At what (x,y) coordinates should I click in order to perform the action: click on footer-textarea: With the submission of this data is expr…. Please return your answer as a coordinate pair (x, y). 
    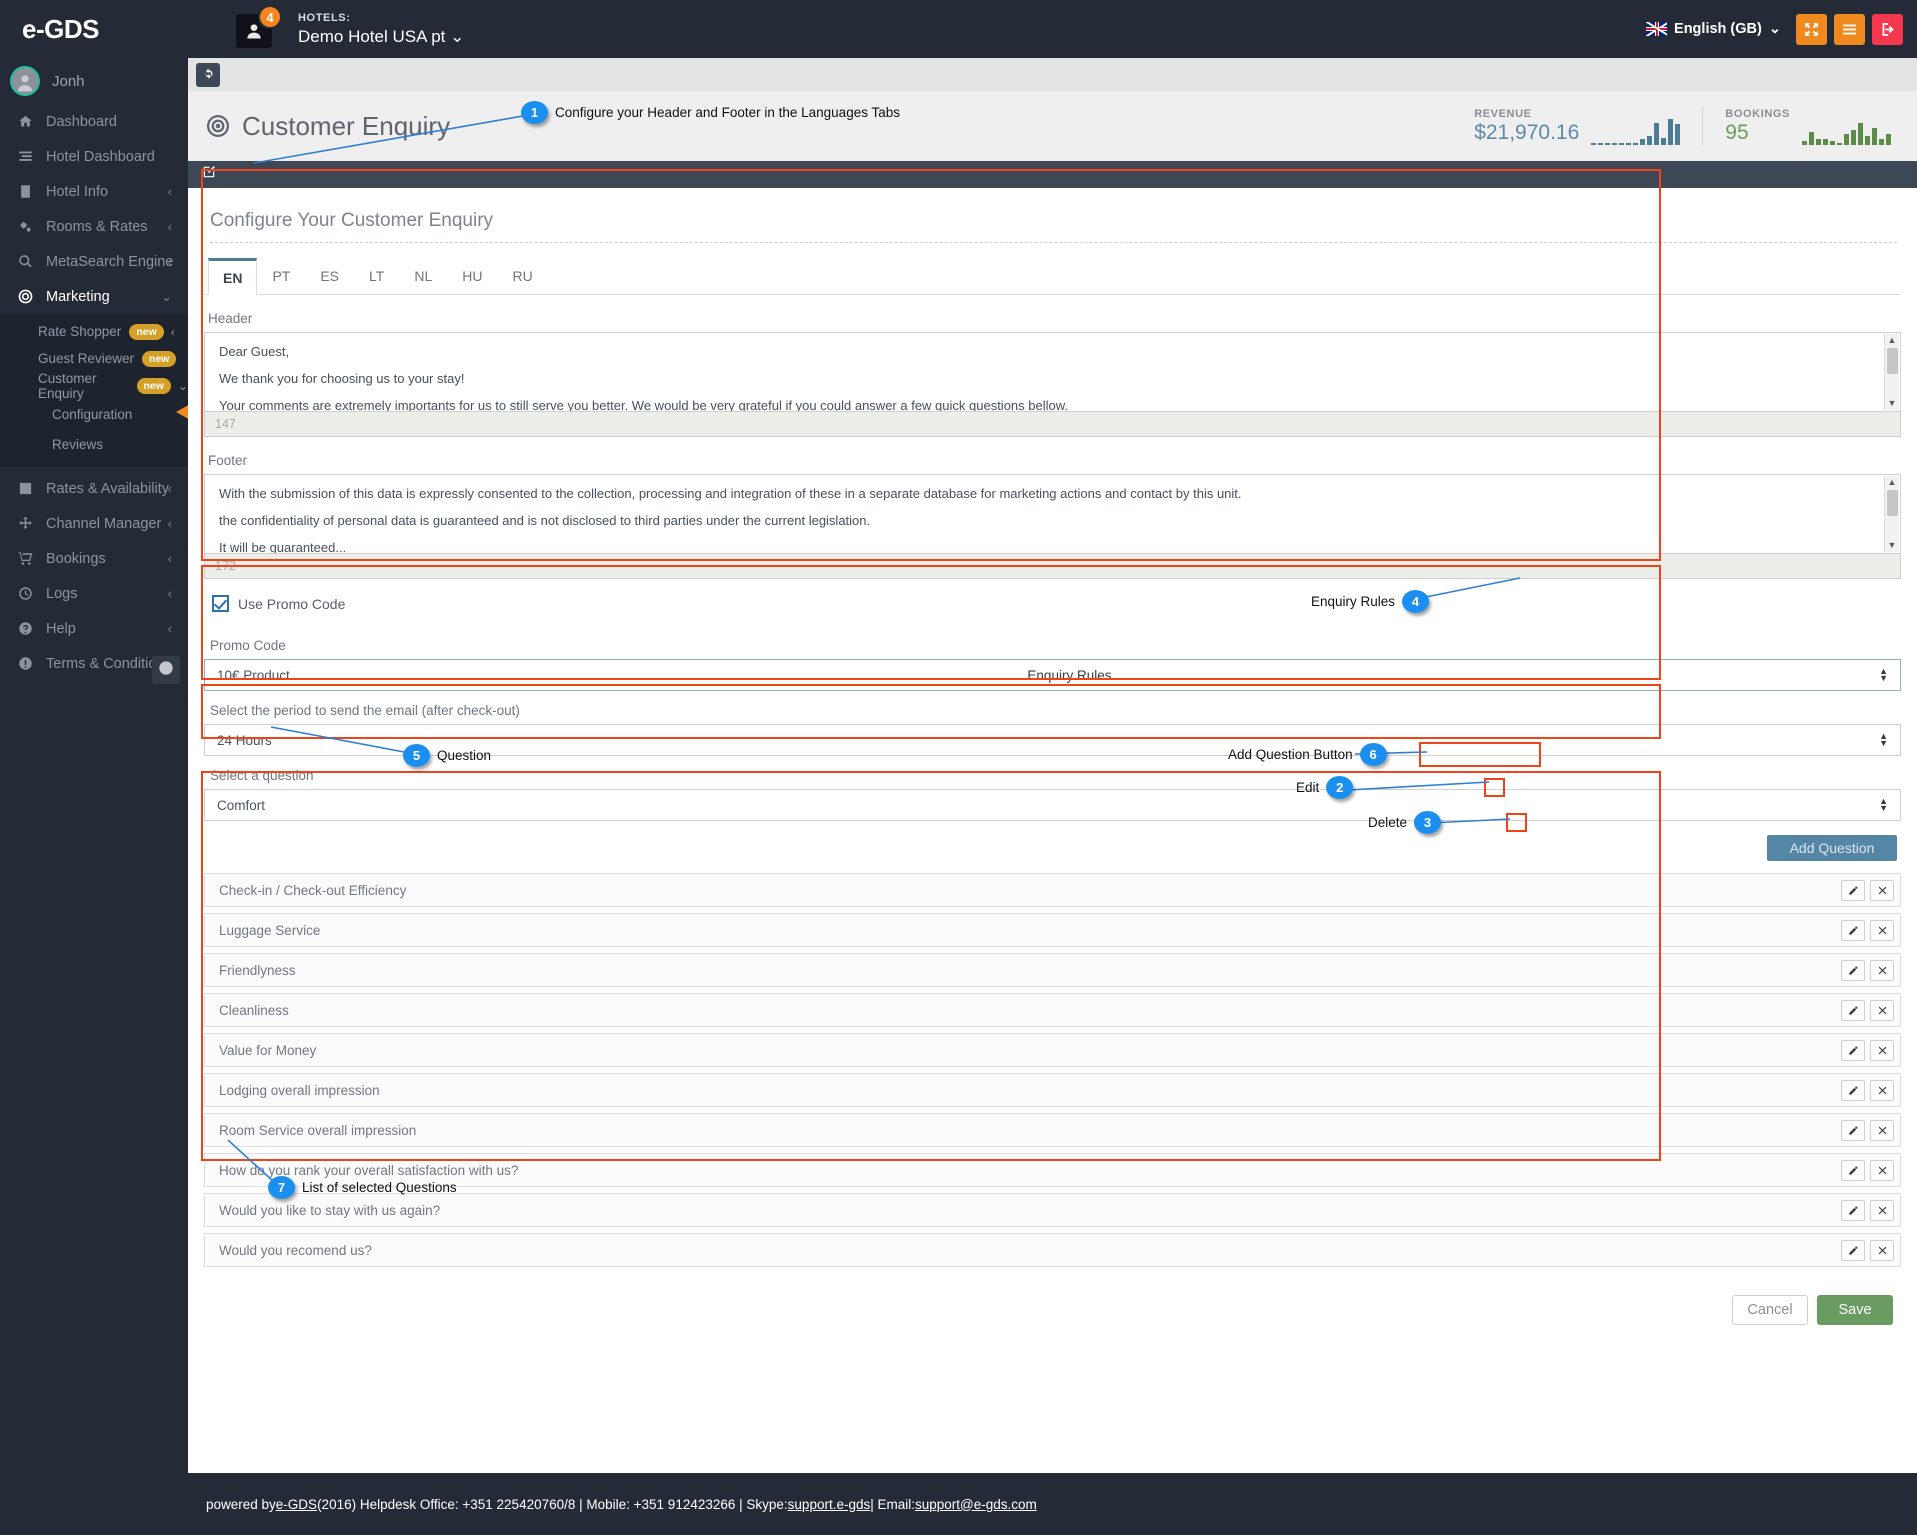
    Looking at the image, I should click on (1052, 514).